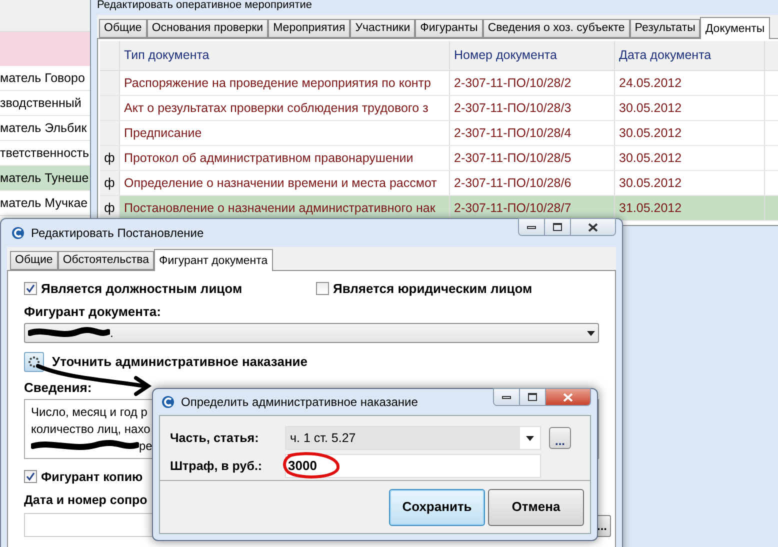 The width and height of the screenshot is (778, 547). What do you see at coordinates (285, 55) in the screenshot?
I see `column-header: Тип документа` at bounding box center [285, 55].